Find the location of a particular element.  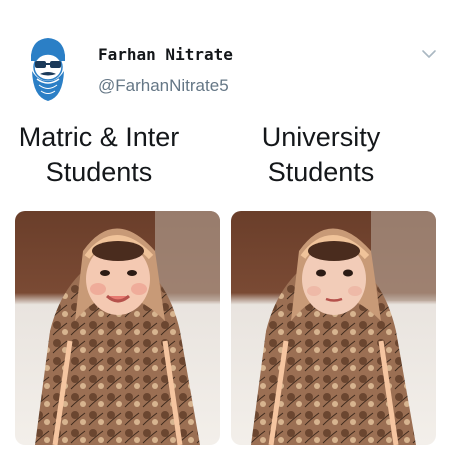

avatar is located at coordinates (48, 70).